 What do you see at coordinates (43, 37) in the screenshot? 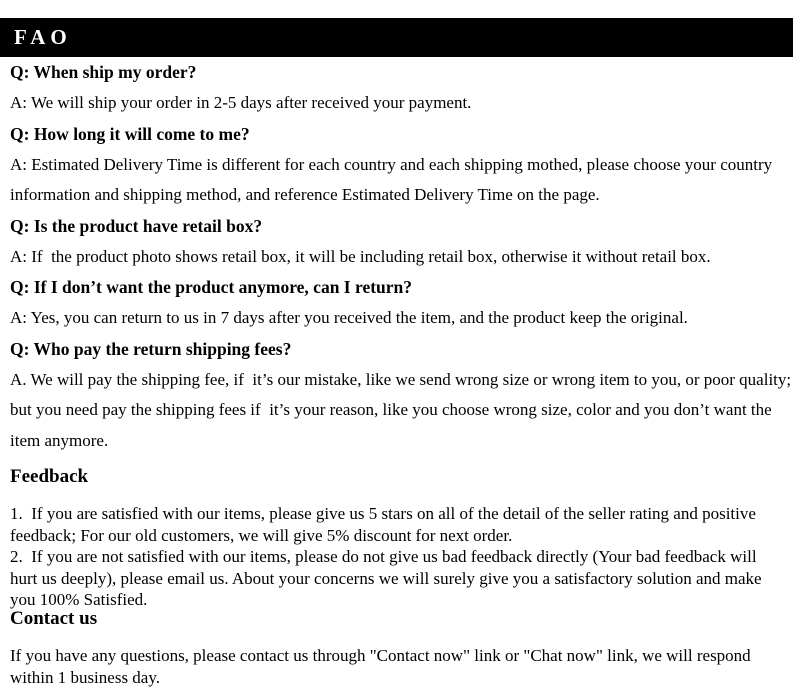
I see `page-title: FAO` at bounding box center [43, 37].